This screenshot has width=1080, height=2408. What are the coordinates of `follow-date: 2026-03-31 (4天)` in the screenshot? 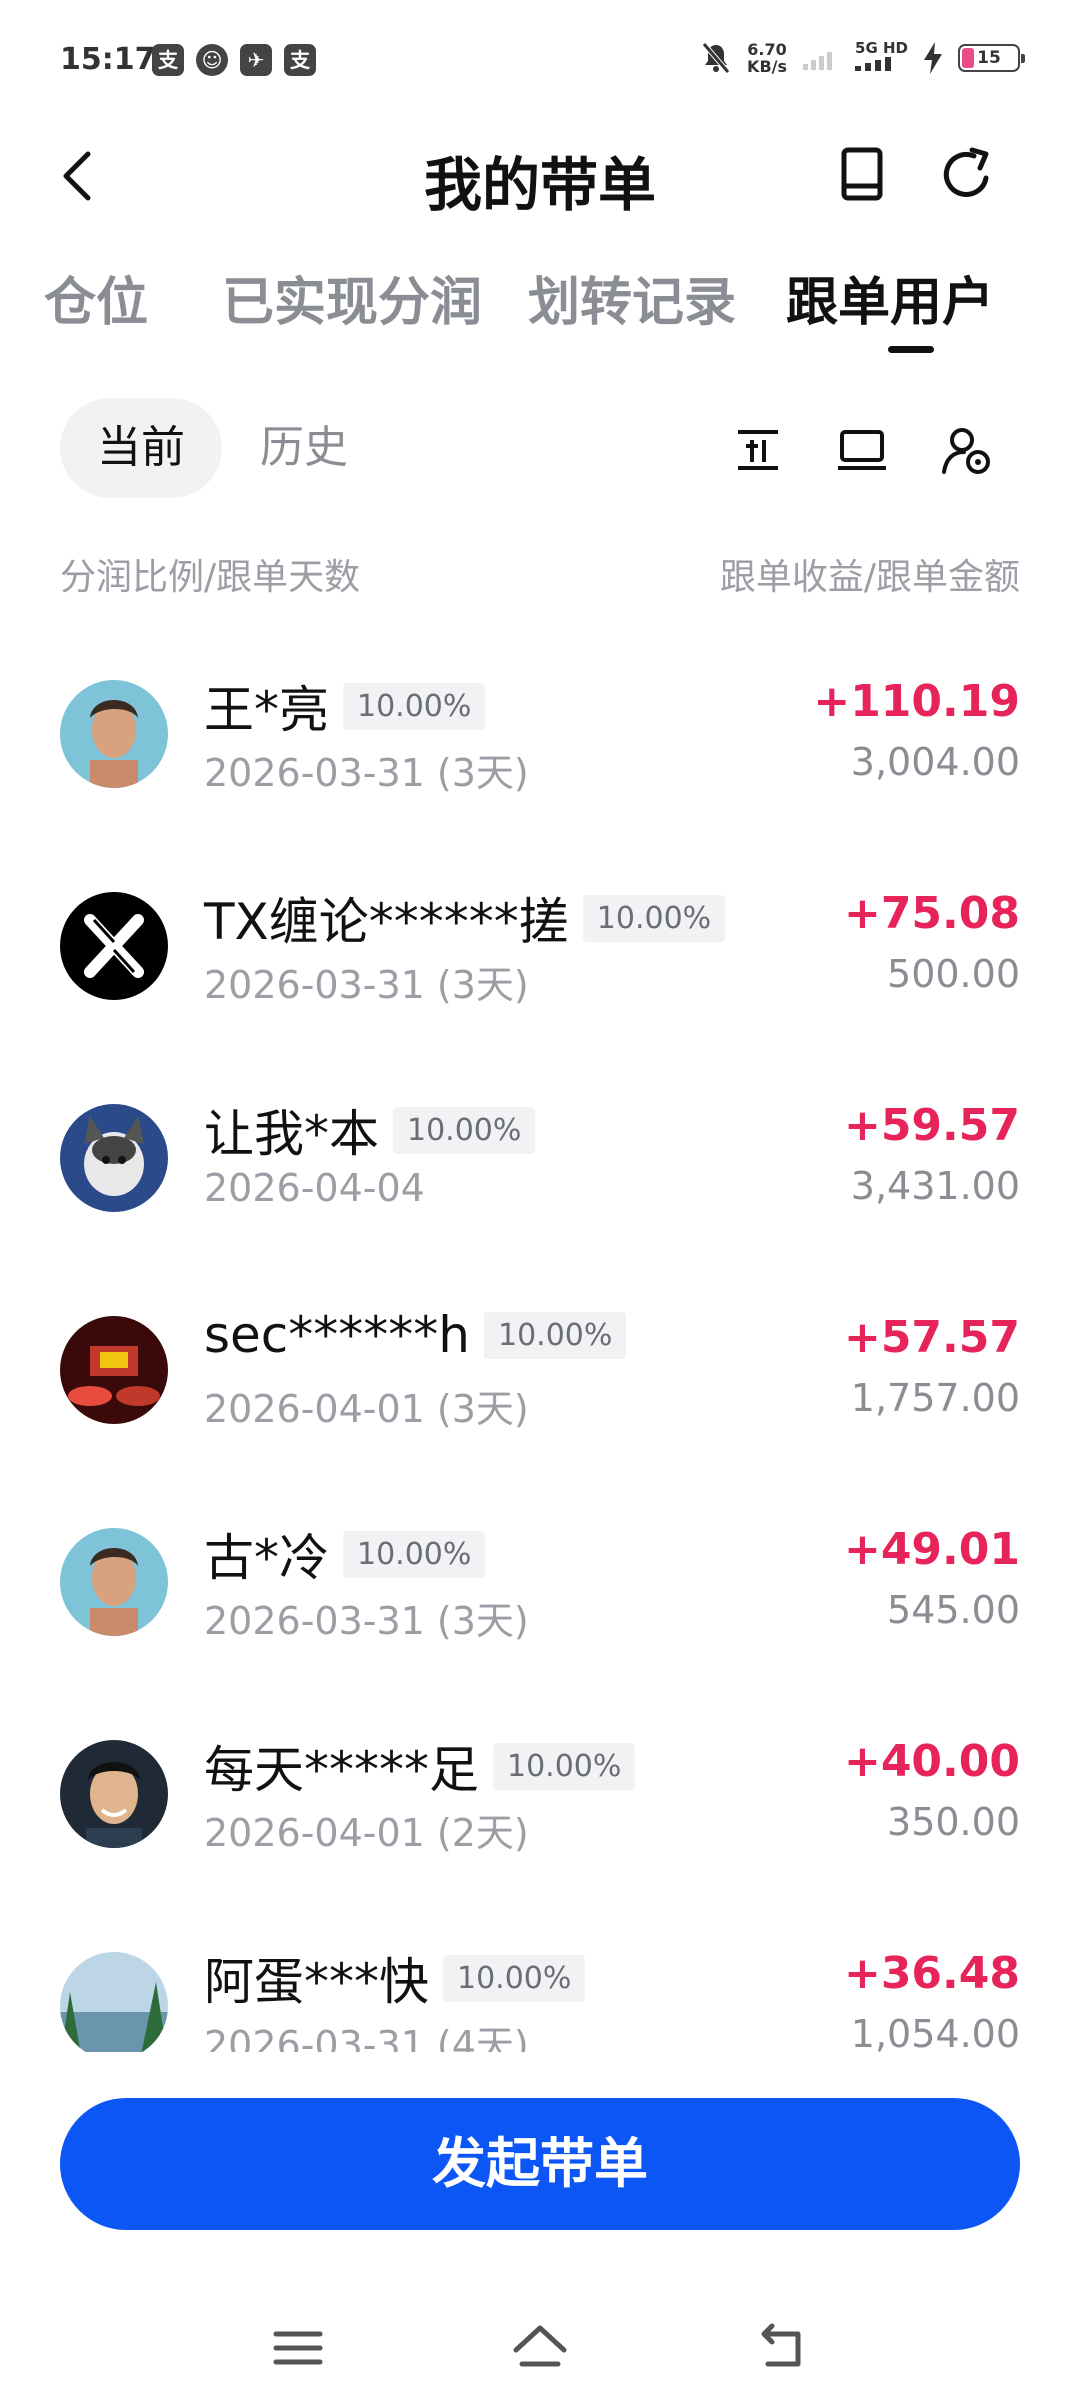 It's located at (366, 2037).